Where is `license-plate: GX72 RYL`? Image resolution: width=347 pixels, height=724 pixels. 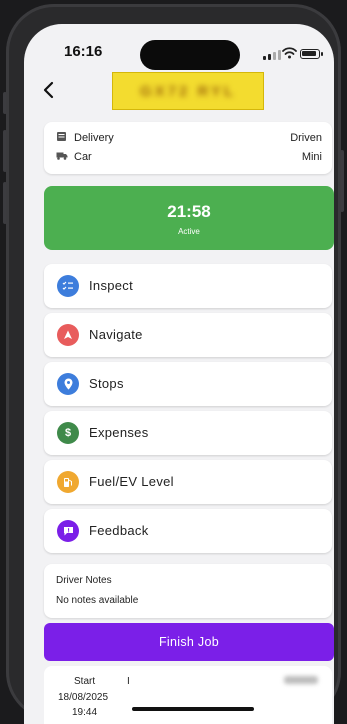 license-plate: GX72 RYL is located at coordinates (188, 91).